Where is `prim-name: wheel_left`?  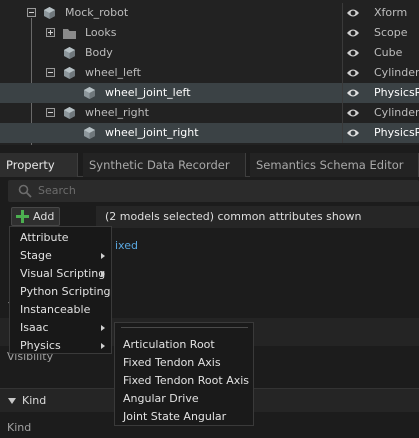 prim-name: wheel_left is located at coordinates (113, 72).